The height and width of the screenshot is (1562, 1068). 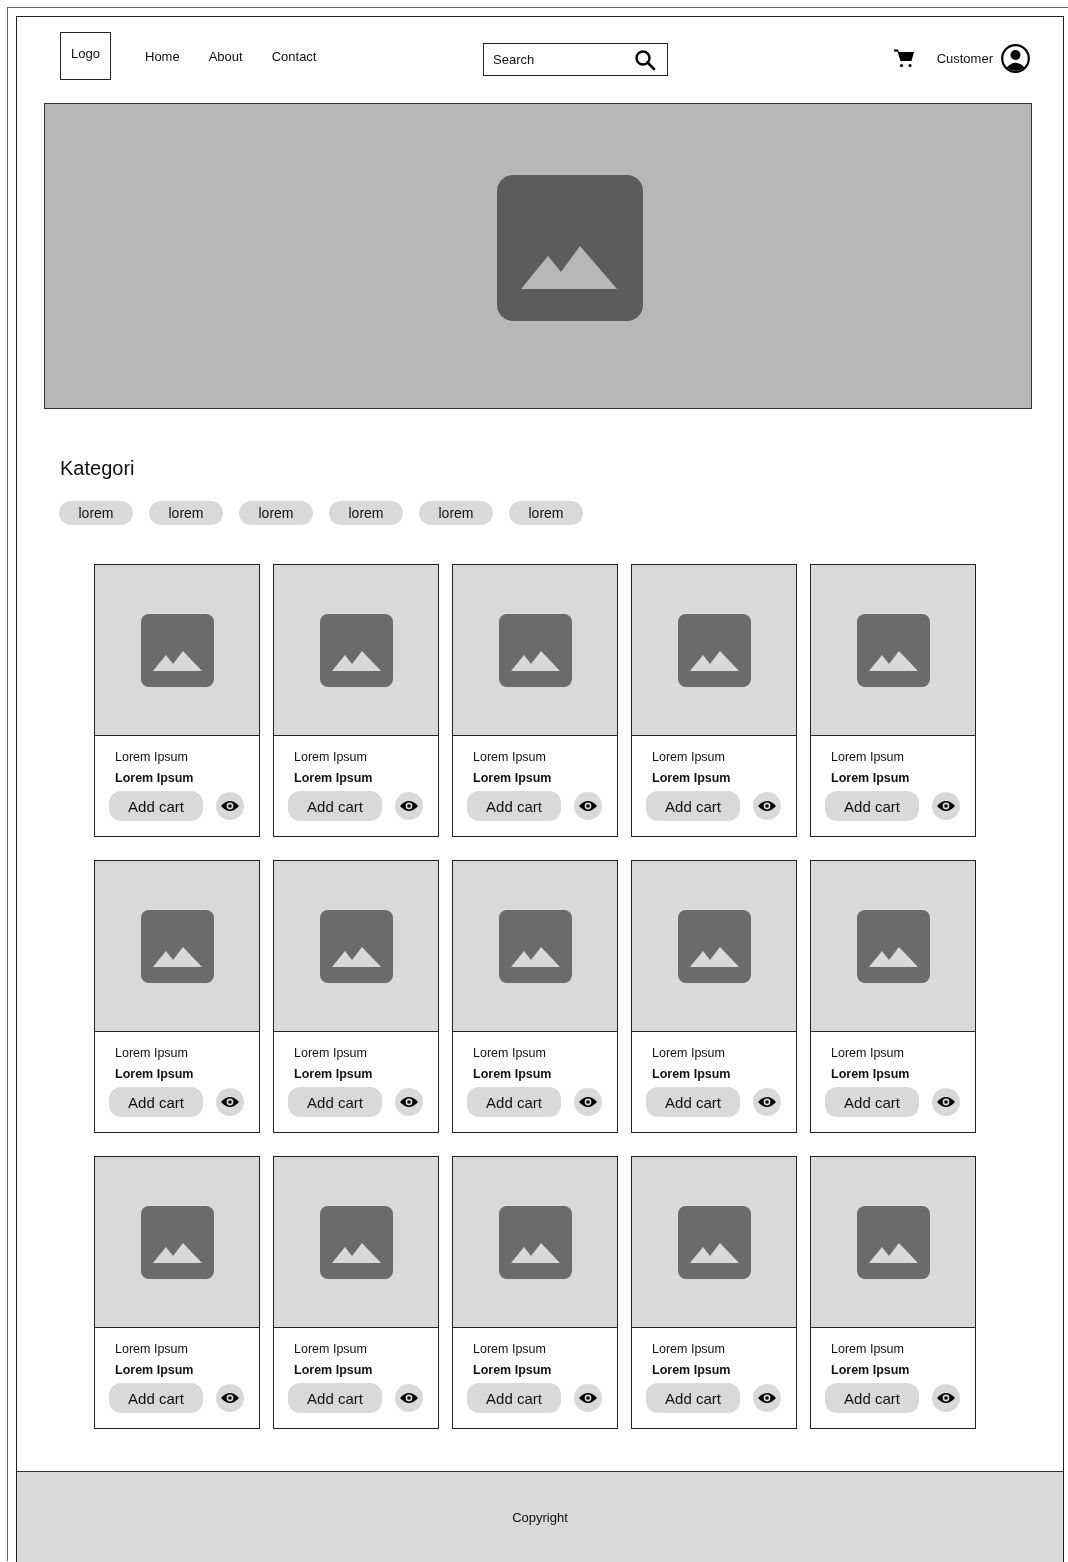 I want to click on user-icon, so click(x=1015, y=58).